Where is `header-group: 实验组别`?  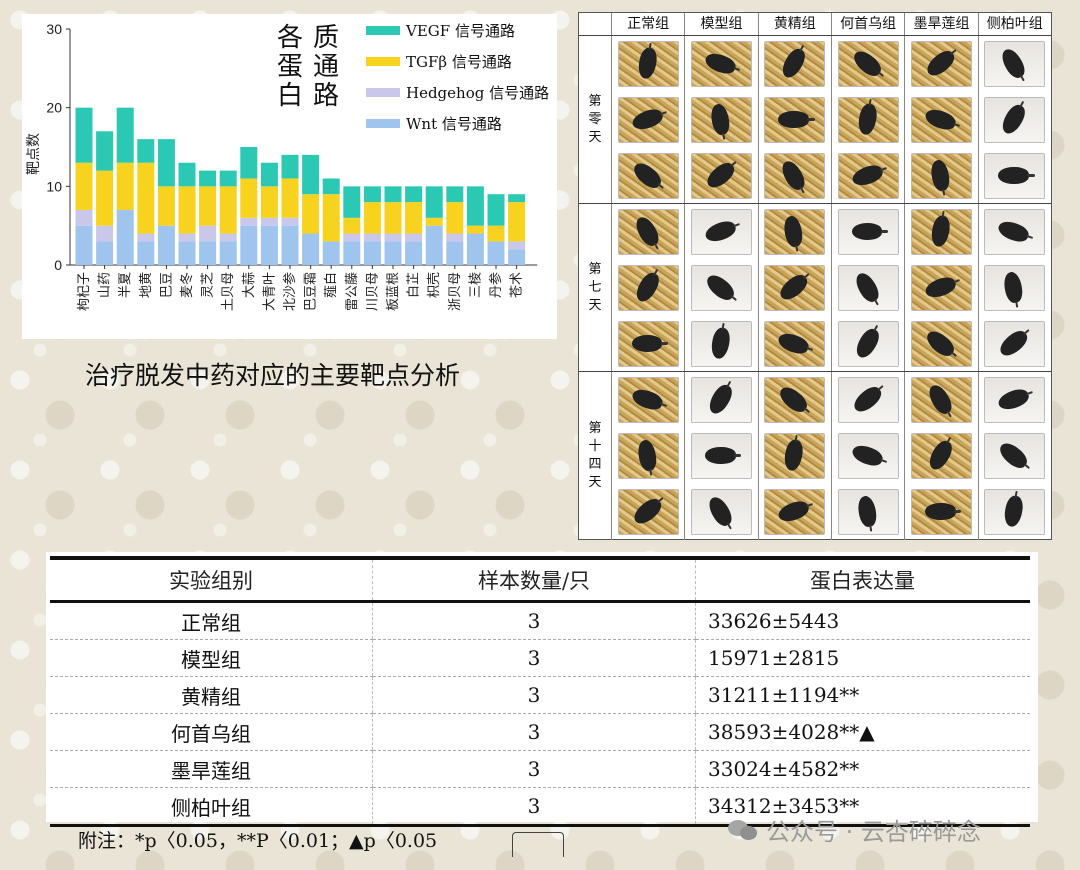
header-group: 实验组别 is located at coordinates (211, 579).